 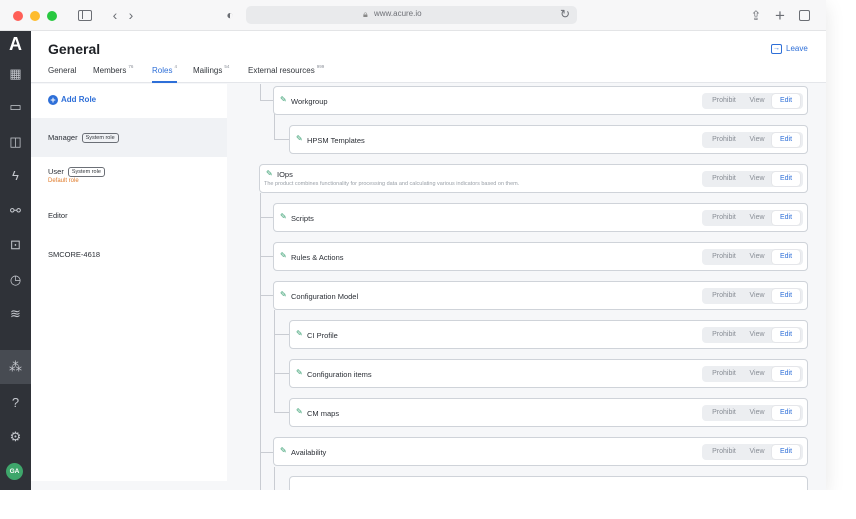 I want to click on sidebar-toggle-icon, so click(x=85, y=15).